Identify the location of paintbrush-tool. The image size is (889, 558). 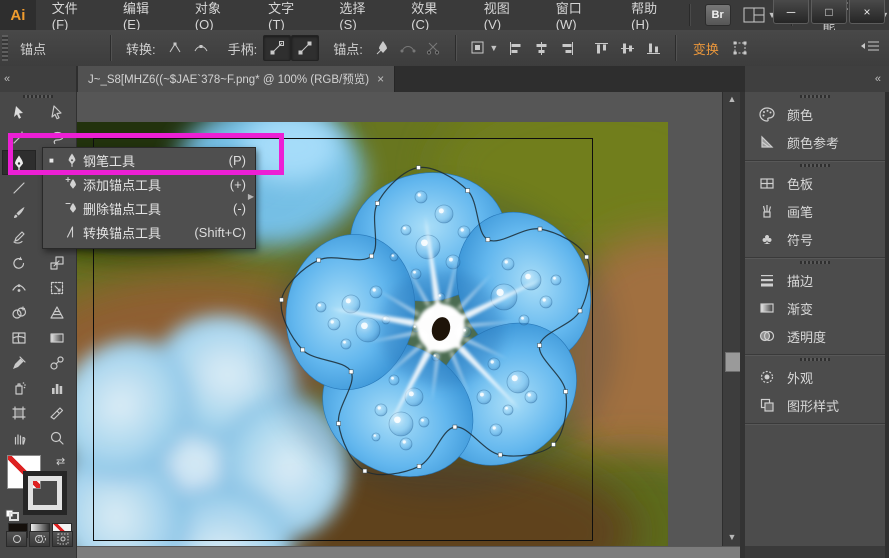
(19, 212).